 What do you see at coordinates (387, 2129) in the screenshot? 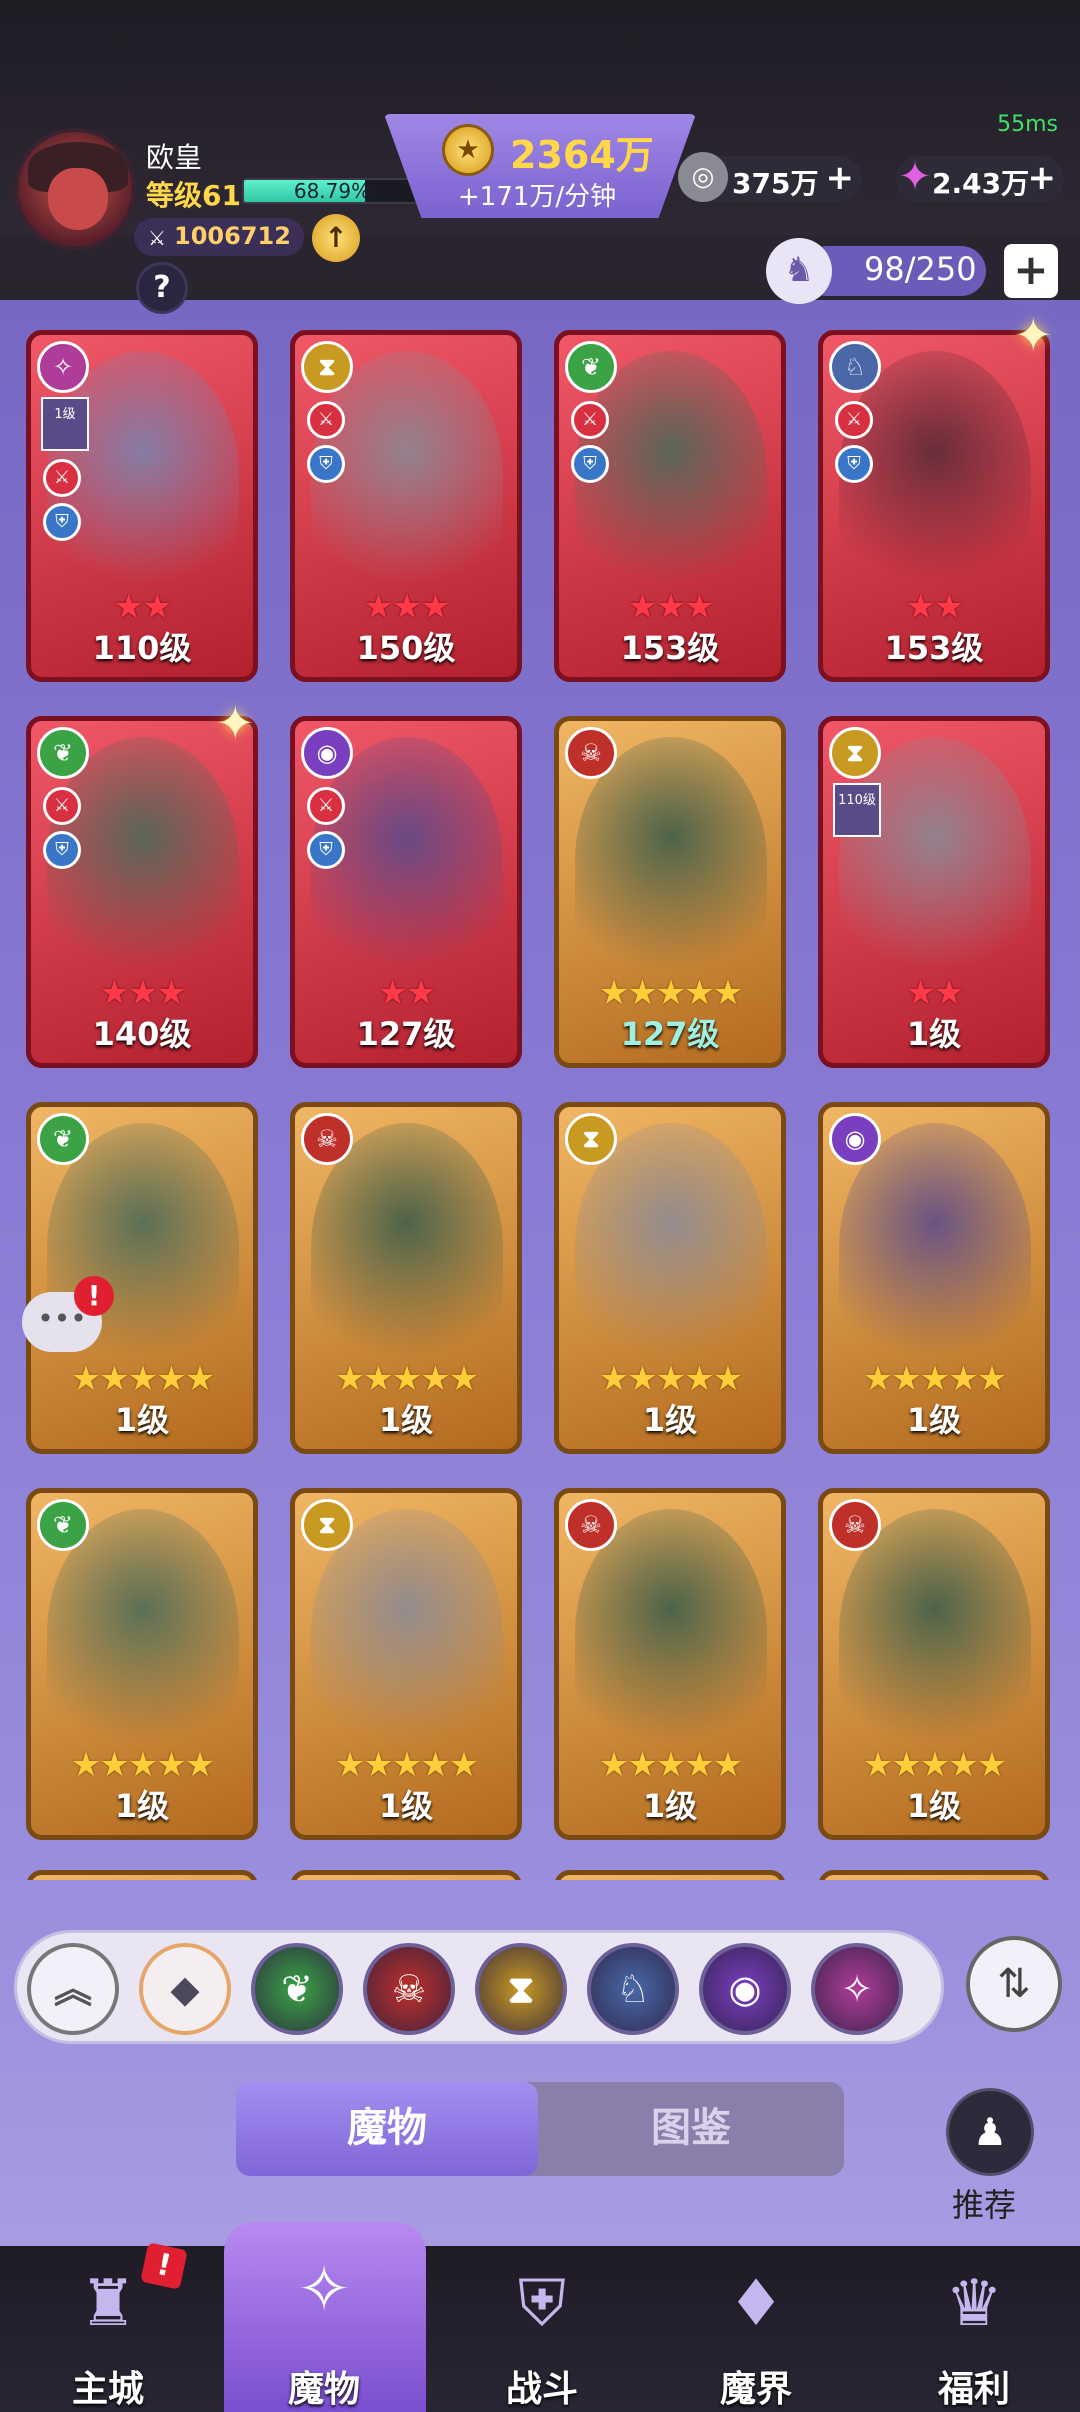
I see `tab-monsters: 魔物` at bounding box center [387, 2129].